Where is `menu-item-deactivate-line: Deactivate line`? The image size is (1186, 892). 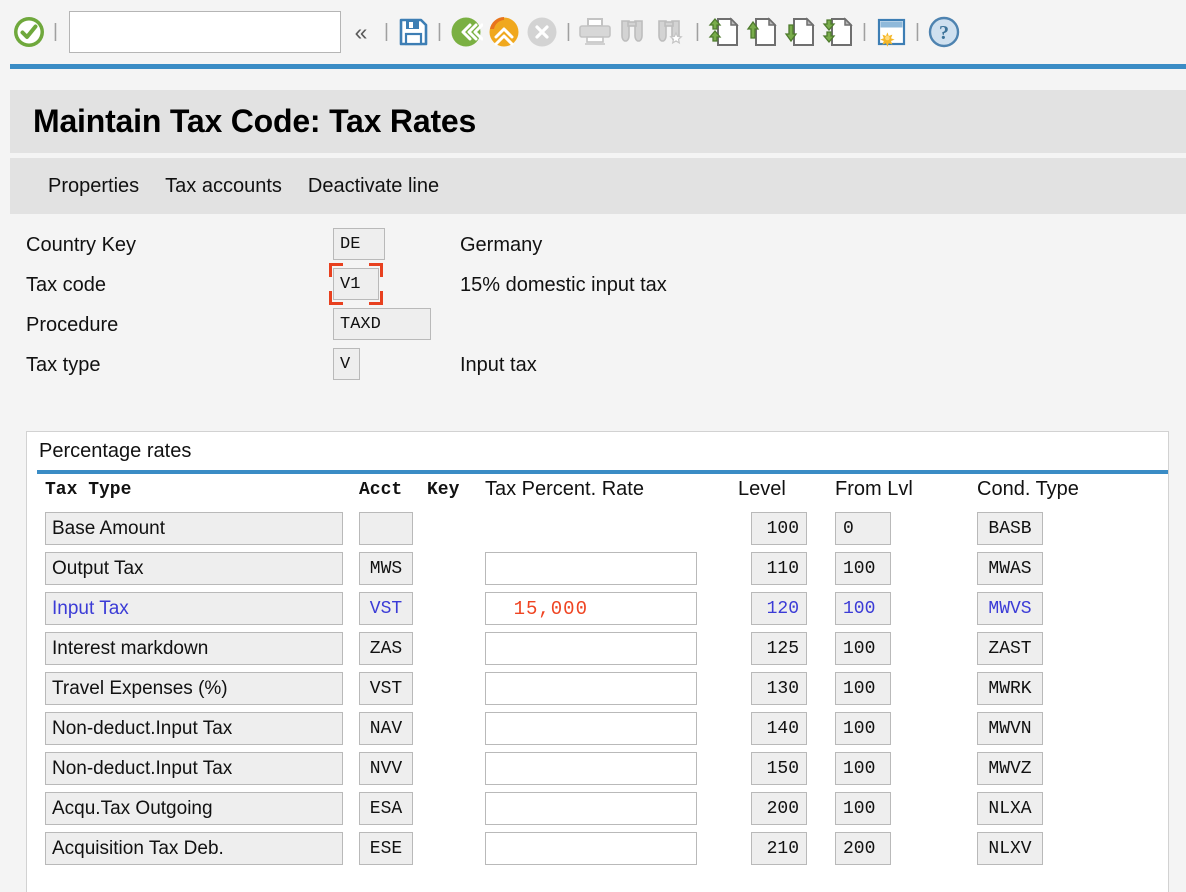 menu-item-deactivate-line: Deactivate line is located at coordinates (373, 186).